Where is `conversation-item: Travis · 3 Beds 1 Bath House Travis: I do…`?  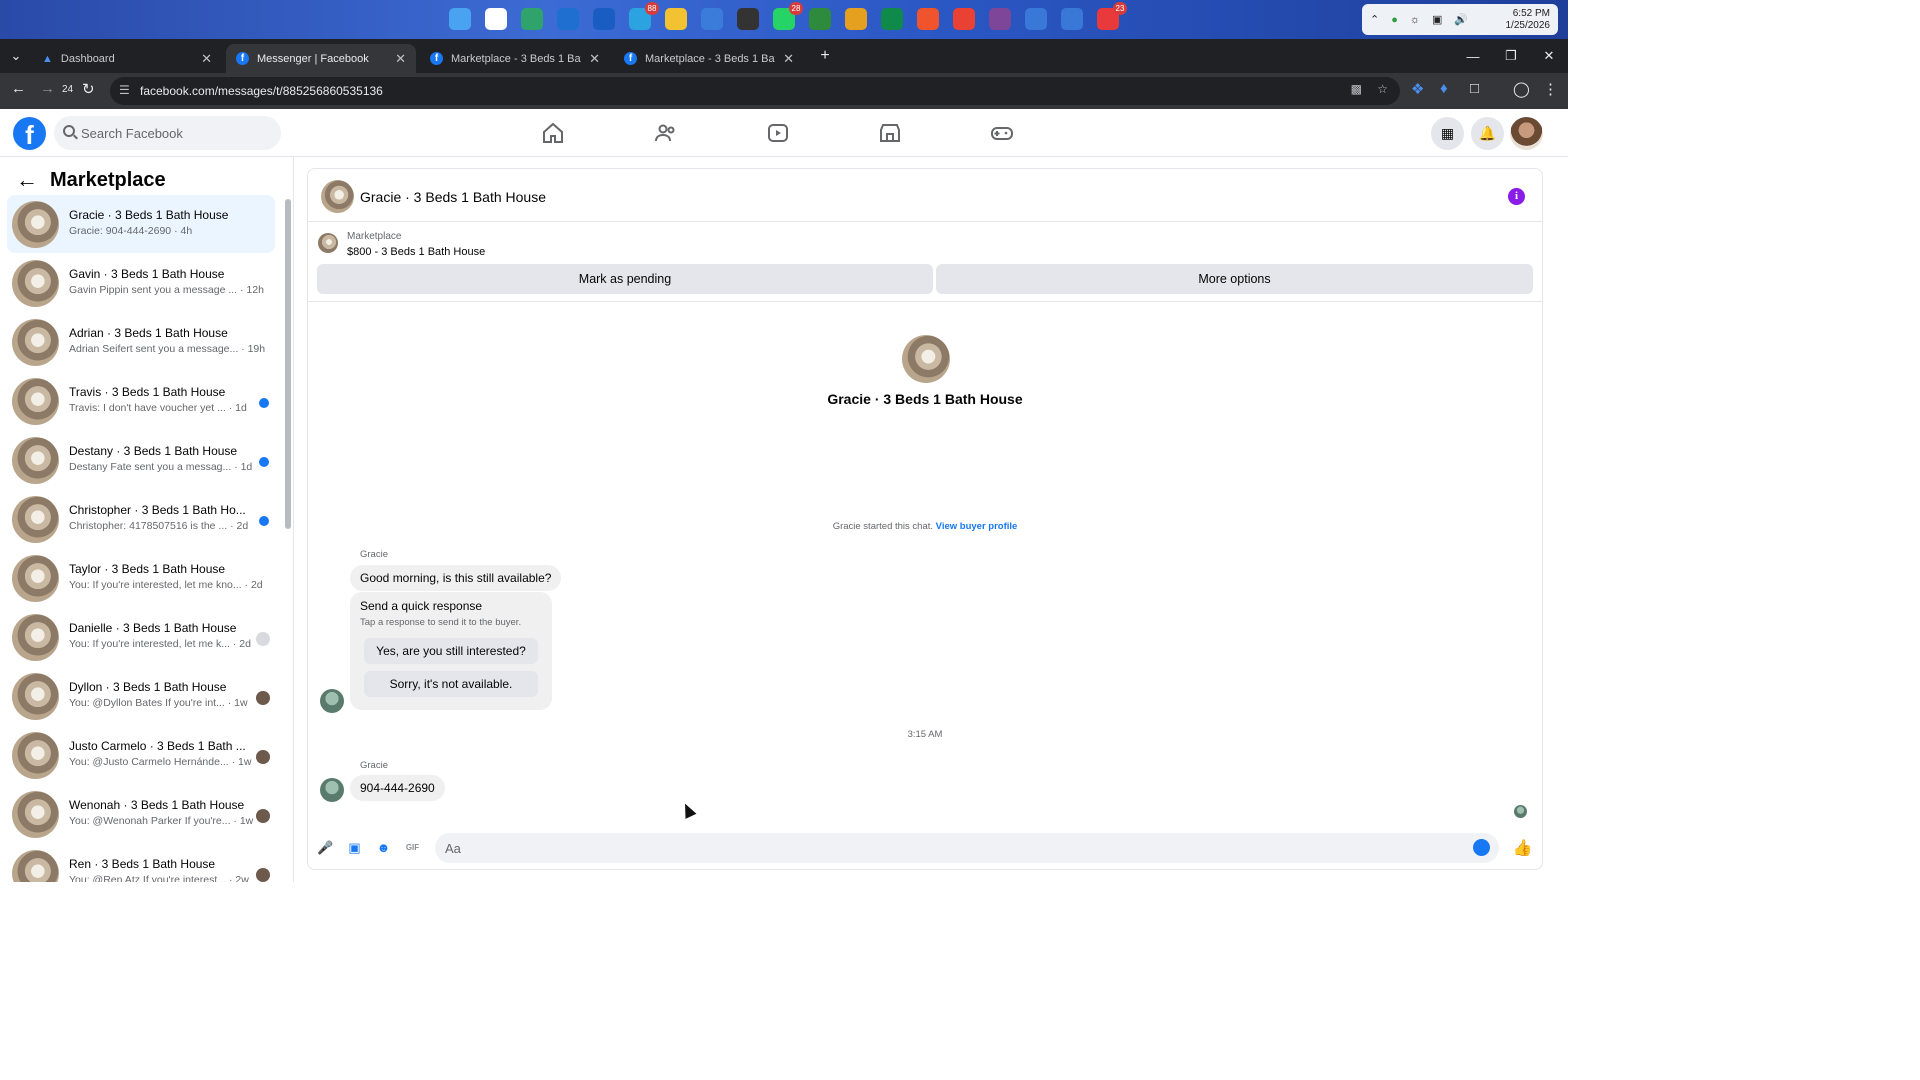 conversation-item: Travis · 3 Beds 1 Bath House Travis: I do… is located at coordinates (141, 401).